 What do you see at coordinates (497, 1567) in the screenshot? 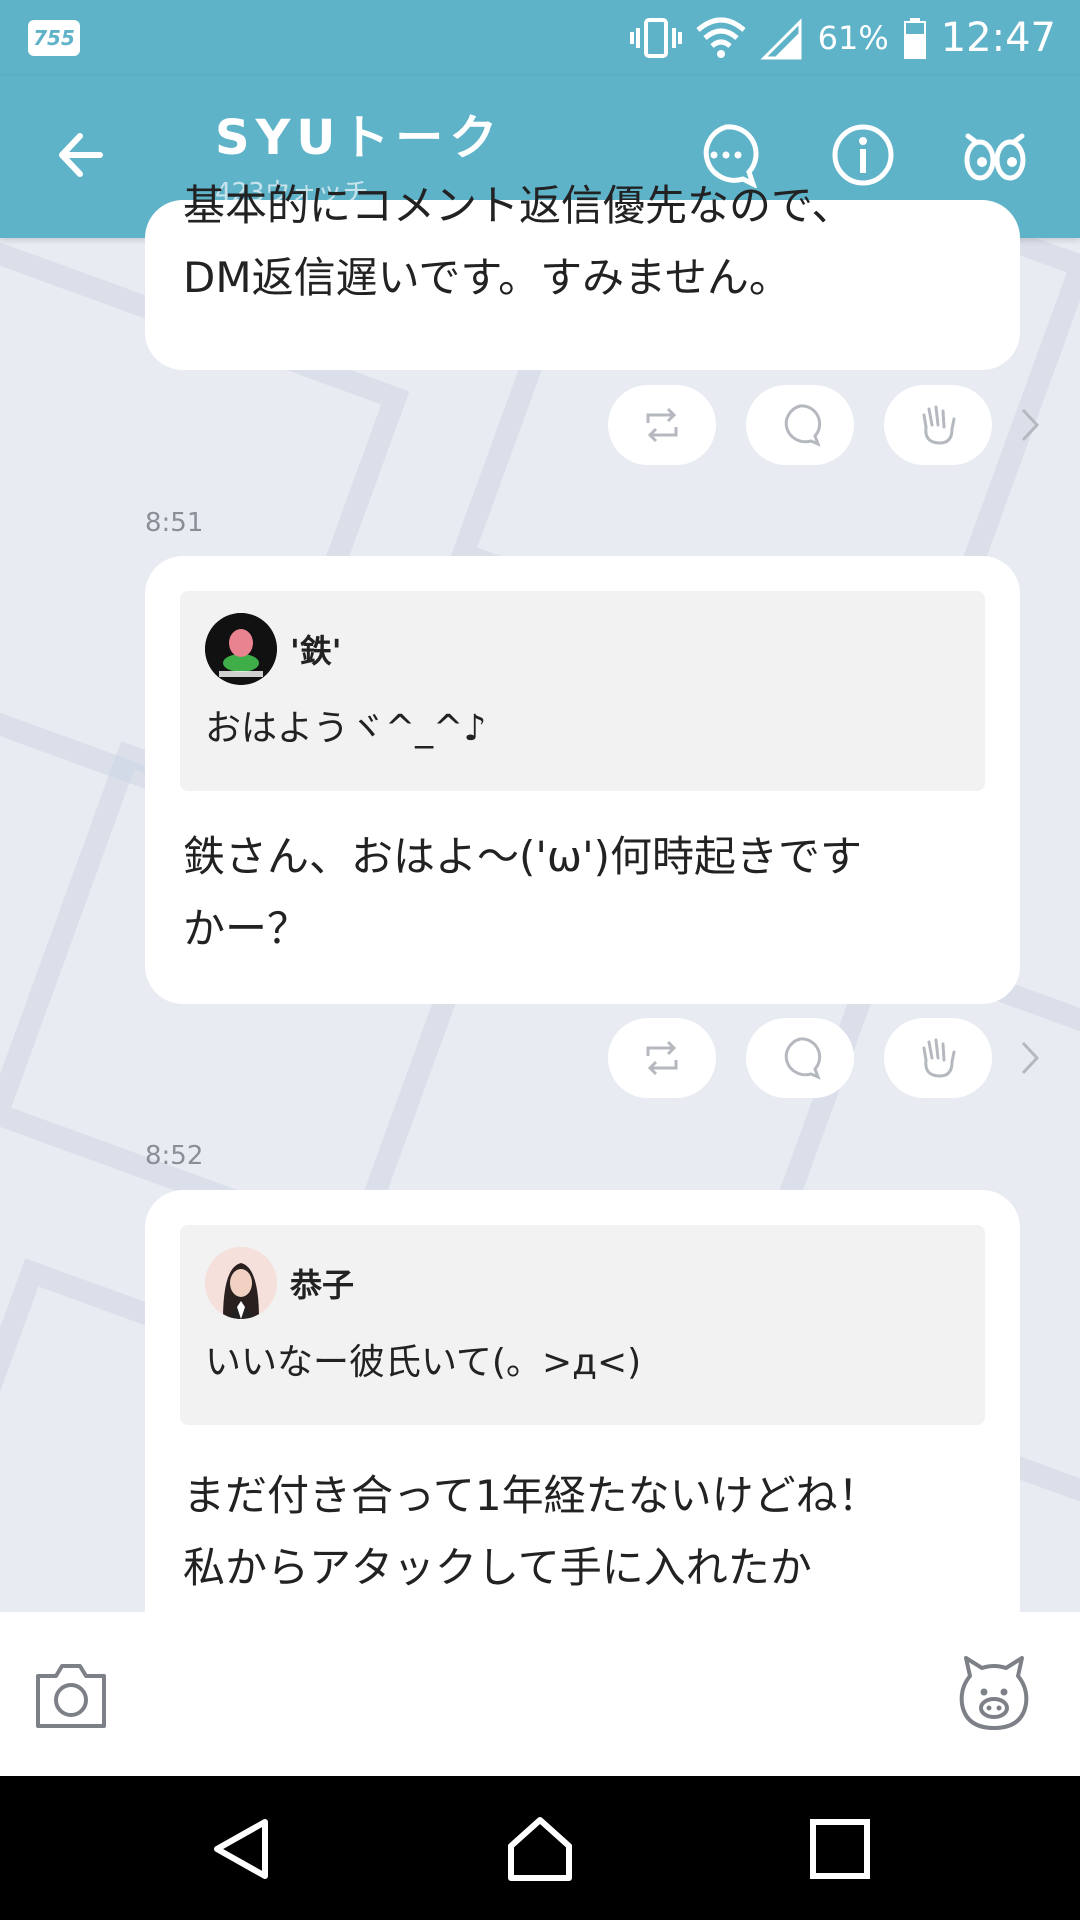
I see `message-line: 私からアタックして手に入れたか` at bounding box center [497, 1567].